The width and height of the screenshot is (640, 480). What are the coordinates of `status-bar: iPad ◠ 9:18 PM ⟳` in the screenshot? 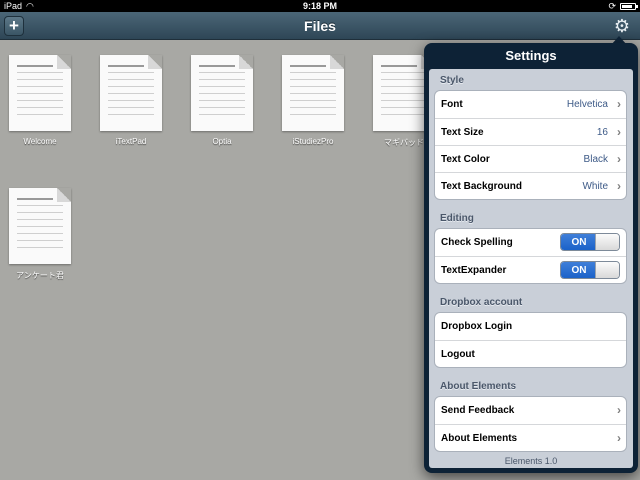 It's located at (320, 6).